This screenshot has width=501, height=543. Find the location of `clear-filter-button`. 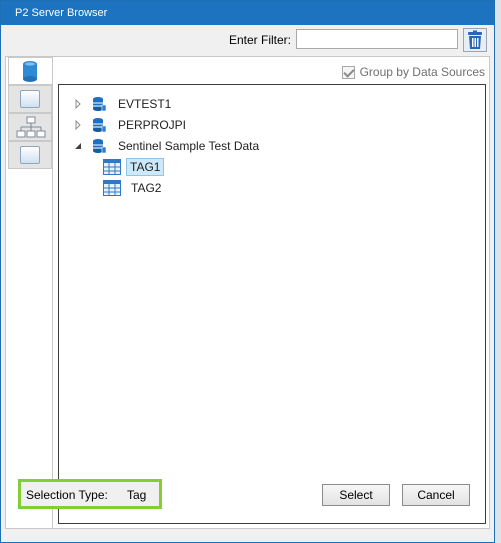

clear-filter-button is located at coordinates (475, 40).